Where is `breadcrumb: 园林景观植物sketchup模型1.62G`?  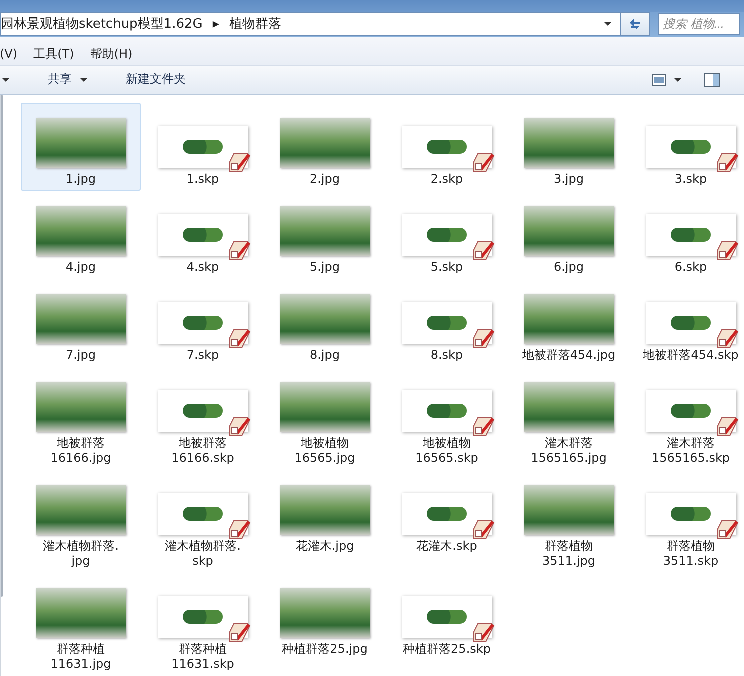 breadcrumb: 园林景观植物sketchup模型1.62G is located at coordinates (102, 24).